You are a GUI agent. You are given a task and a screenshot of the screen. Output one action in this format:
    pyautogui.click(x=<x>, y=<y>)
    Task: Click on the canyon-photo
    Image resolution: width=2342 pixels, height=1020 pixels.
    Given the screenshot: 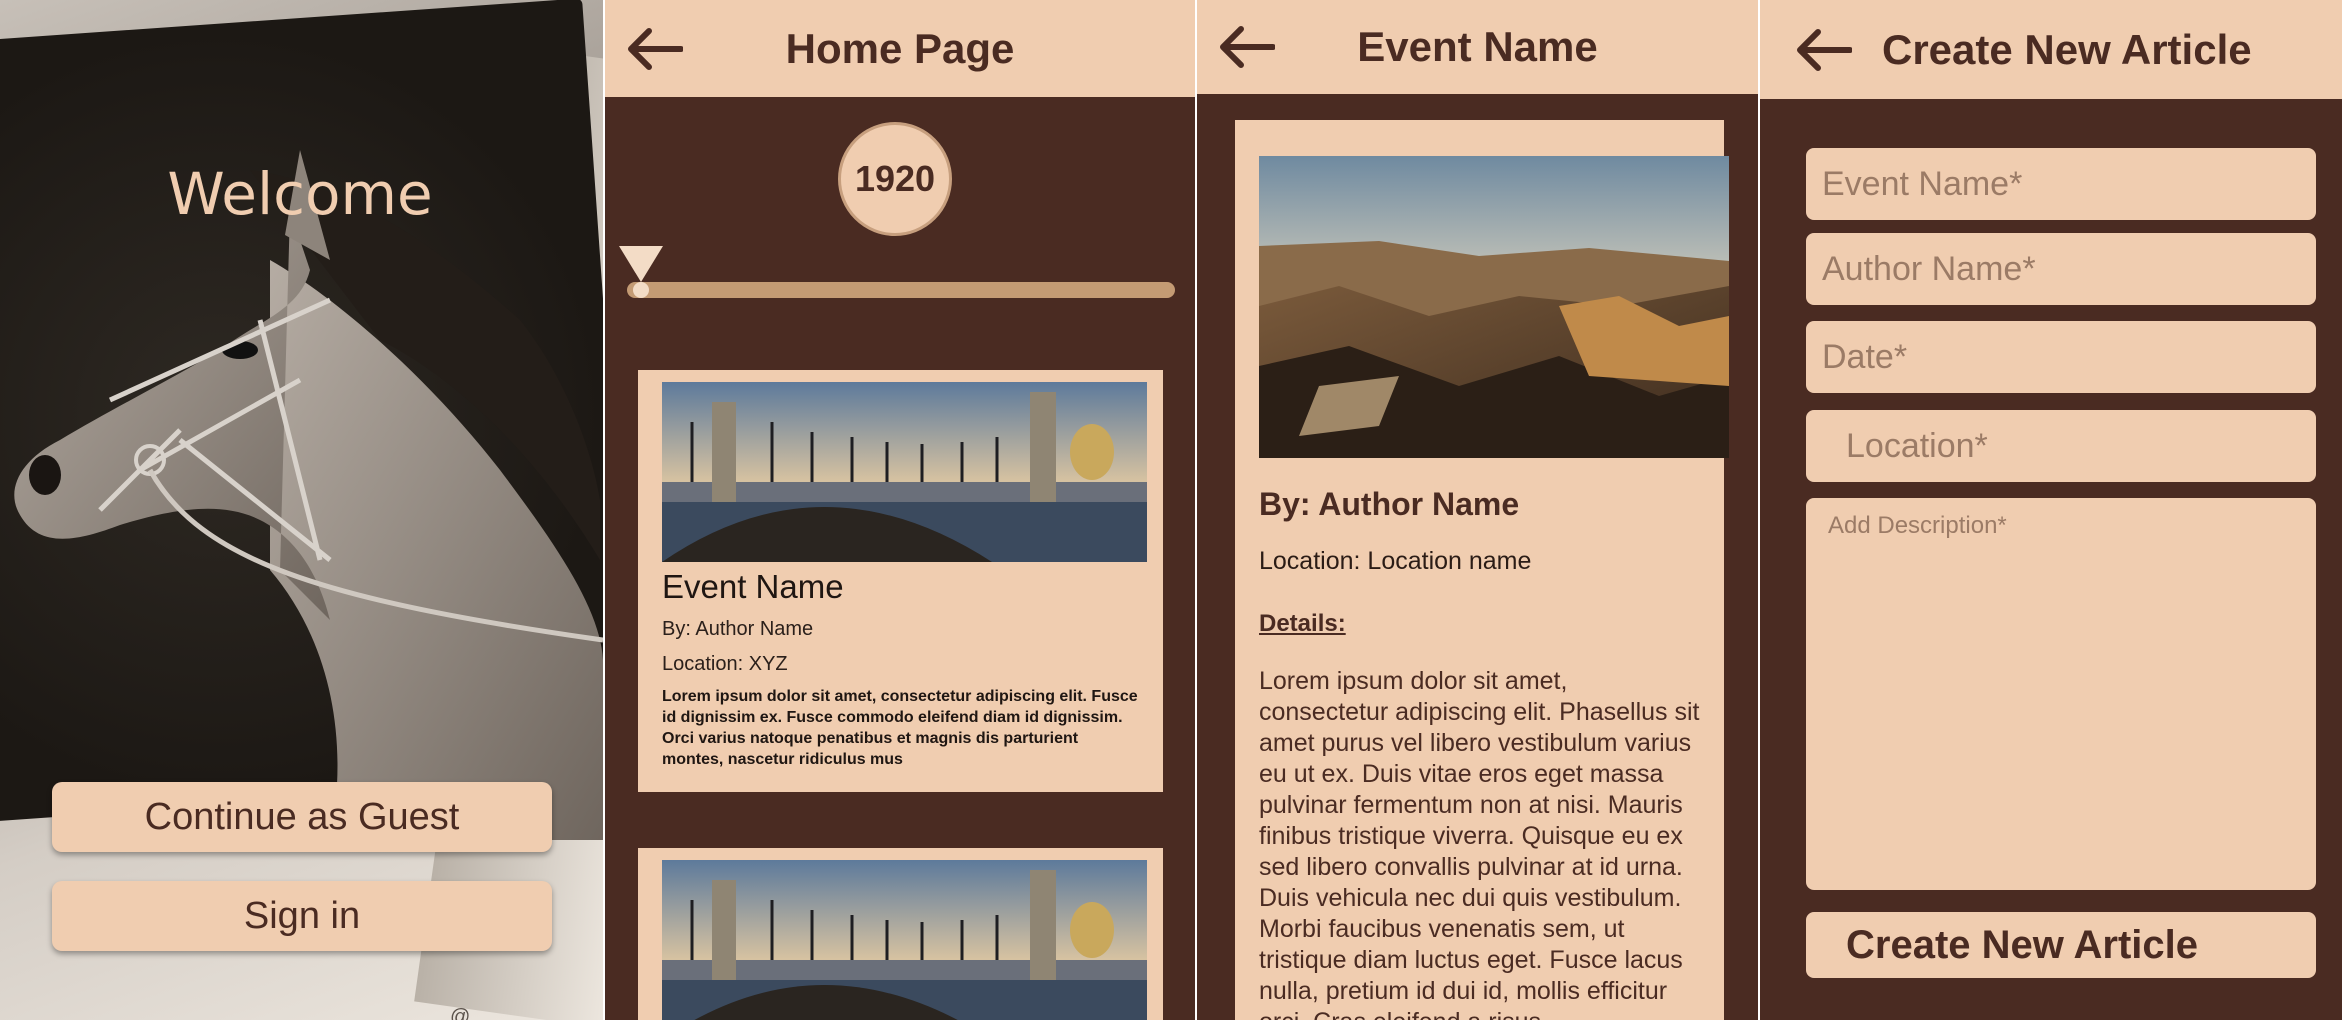 What is the action you would take?
    pyautogui.click(x=1494, y=307)
    